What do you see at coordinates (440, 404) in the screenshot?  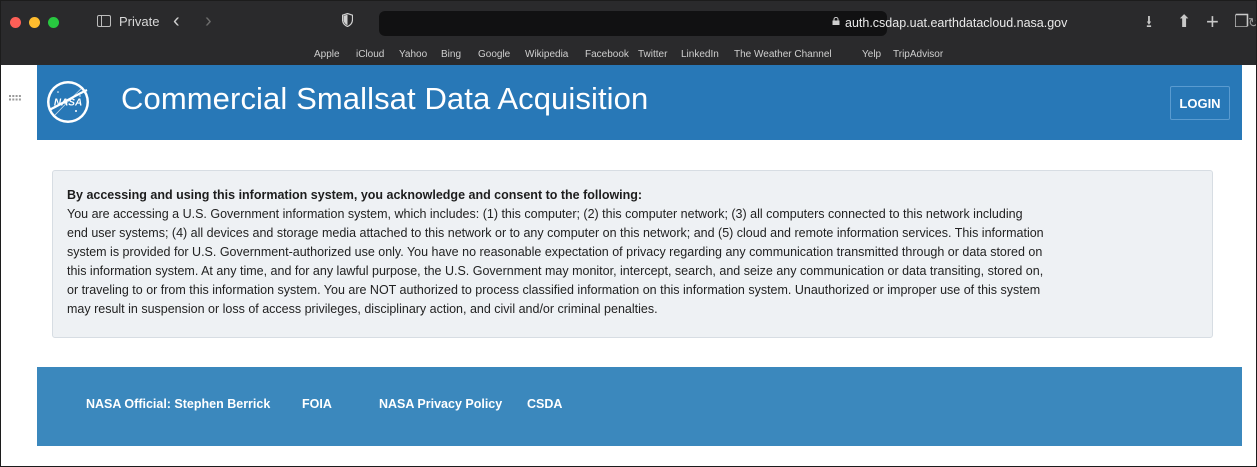 I see `privacy-policy-link: NASA Privacy Policy` at bounding box center [440, 404].